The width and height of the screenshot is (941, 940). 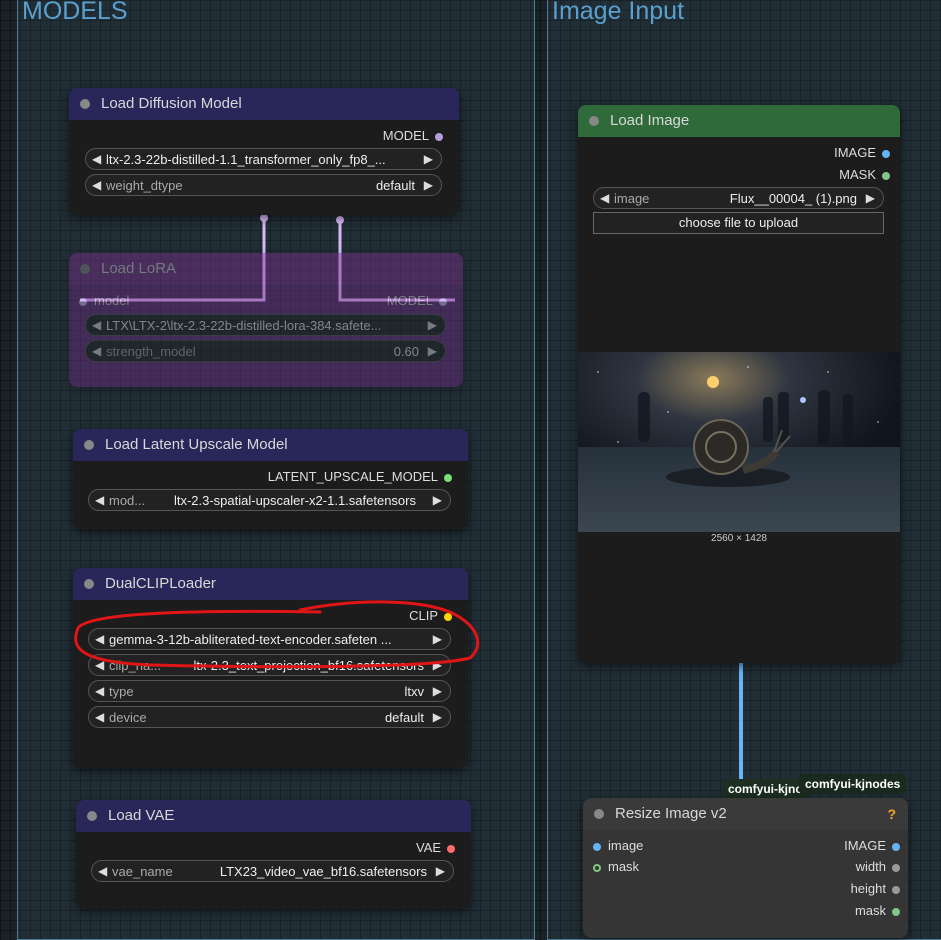 What do you see at coordinates (618, 845) in the screenshot?
I see `input-image: image` at bounding box center [618, 845].